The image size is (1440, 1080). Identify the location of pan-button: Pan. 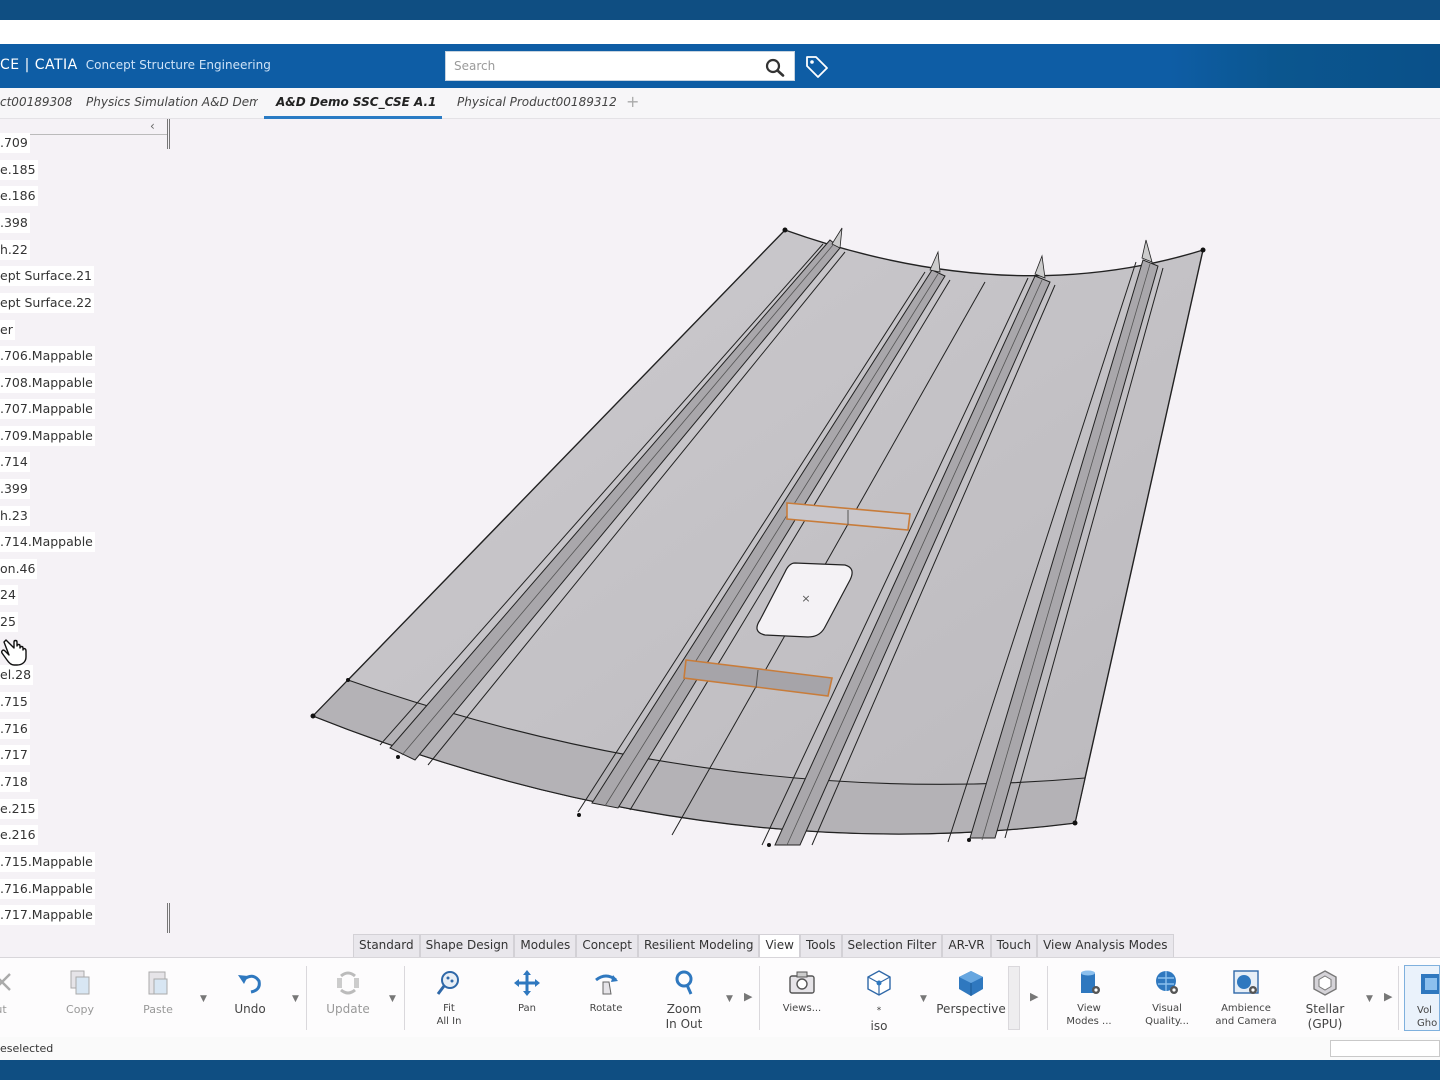
(527, 999).